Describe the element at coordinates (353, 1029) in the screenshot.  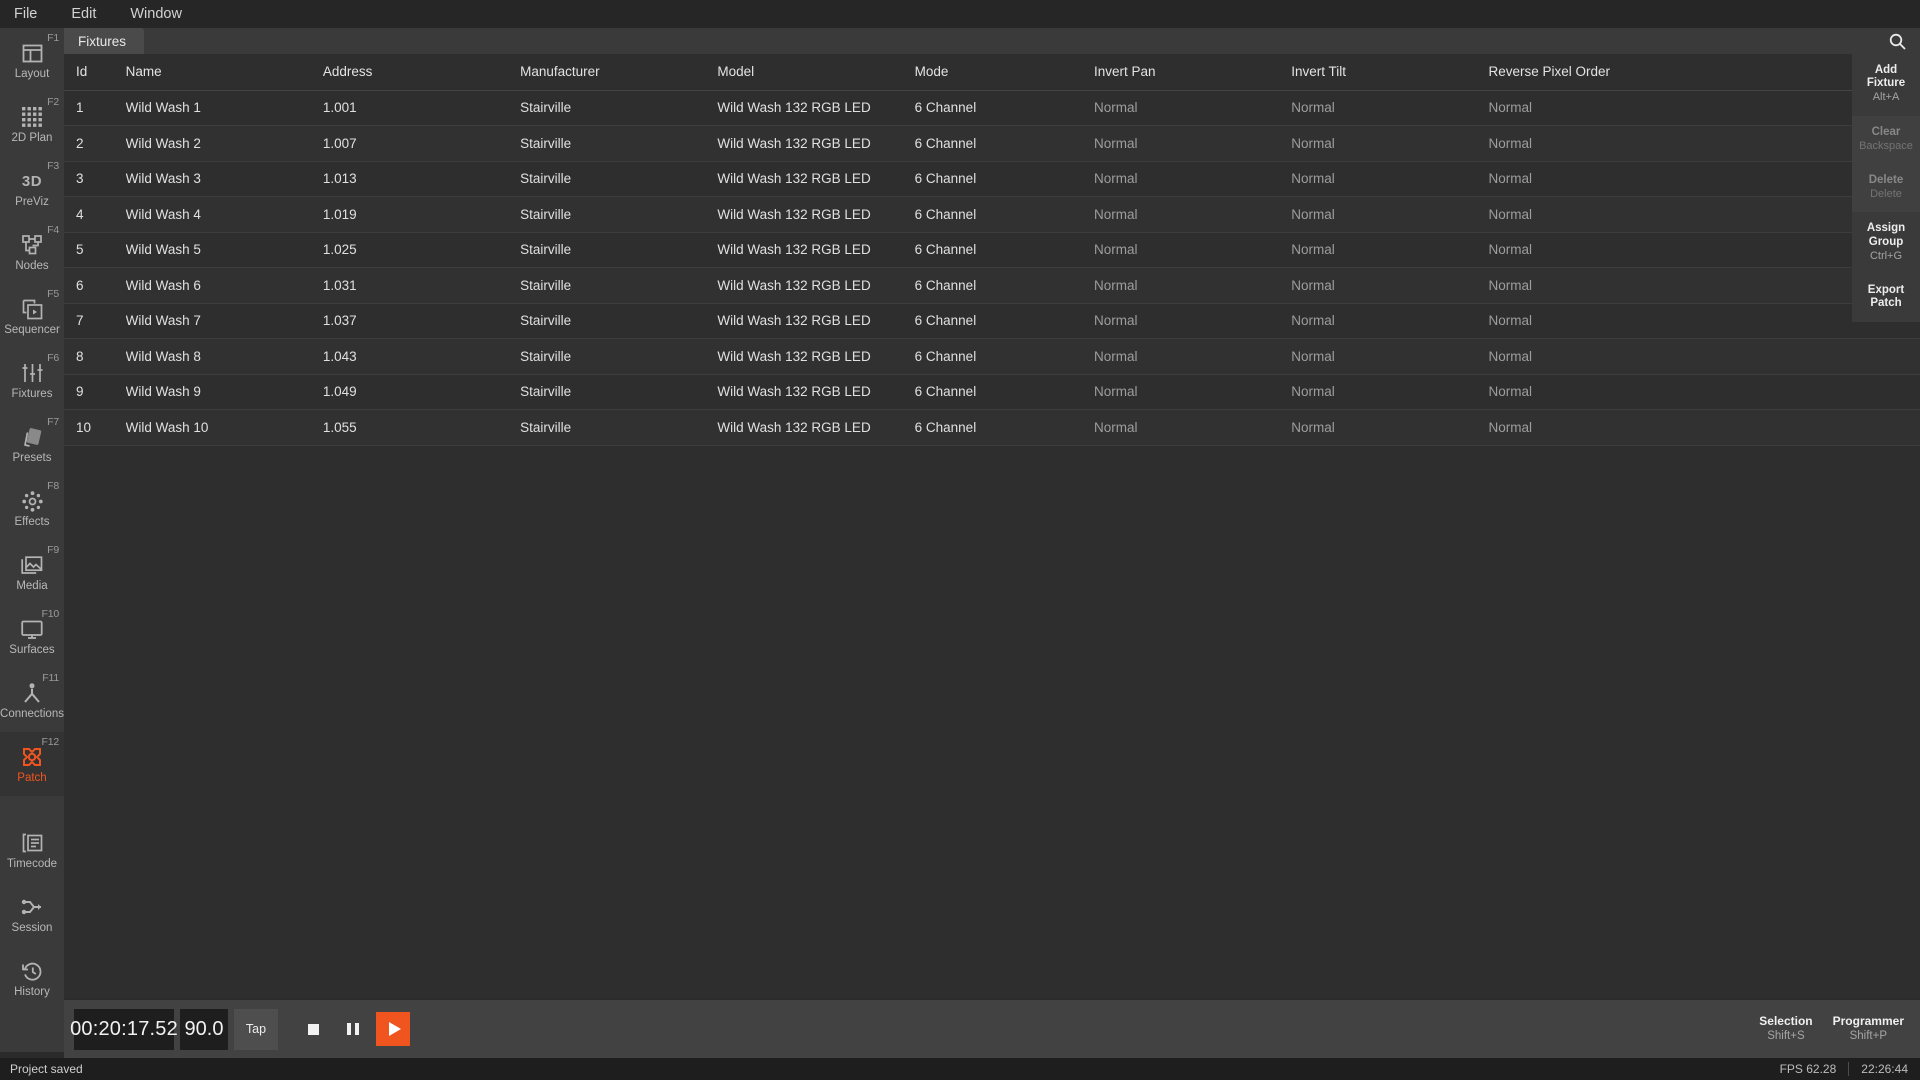
I see `pause-button` at that location.